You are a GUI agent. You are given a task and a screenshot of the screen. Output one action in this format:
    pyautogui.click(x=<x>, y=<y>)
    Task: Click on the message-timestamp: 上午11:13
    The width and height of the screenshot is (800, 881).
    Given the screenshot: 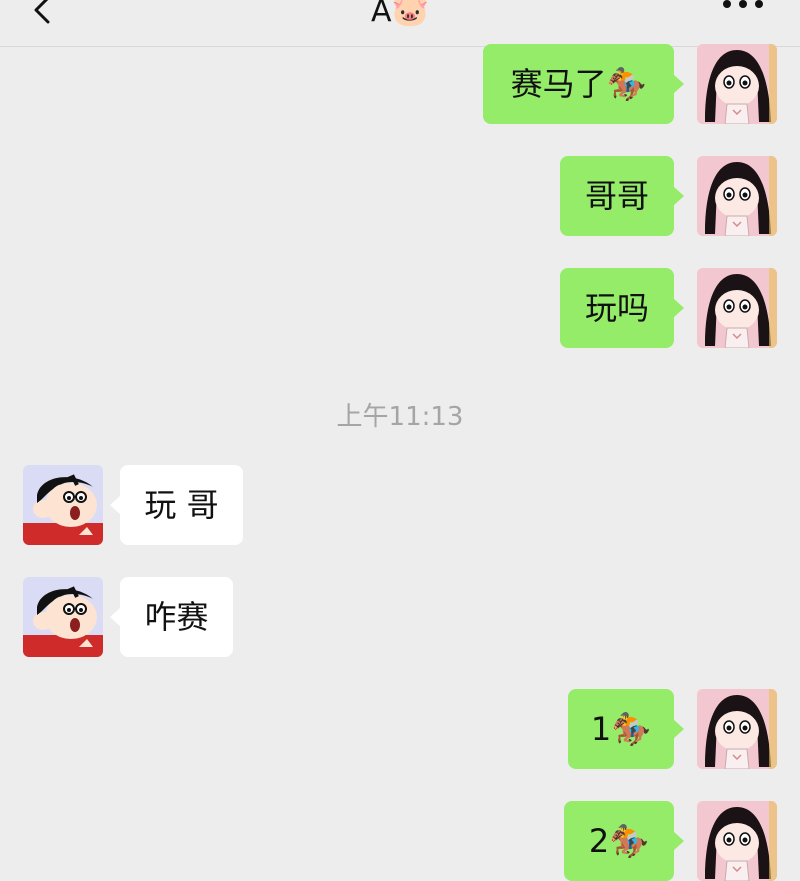 What is the action you would take?
    pyautogui.click(x=400, y=417)
    